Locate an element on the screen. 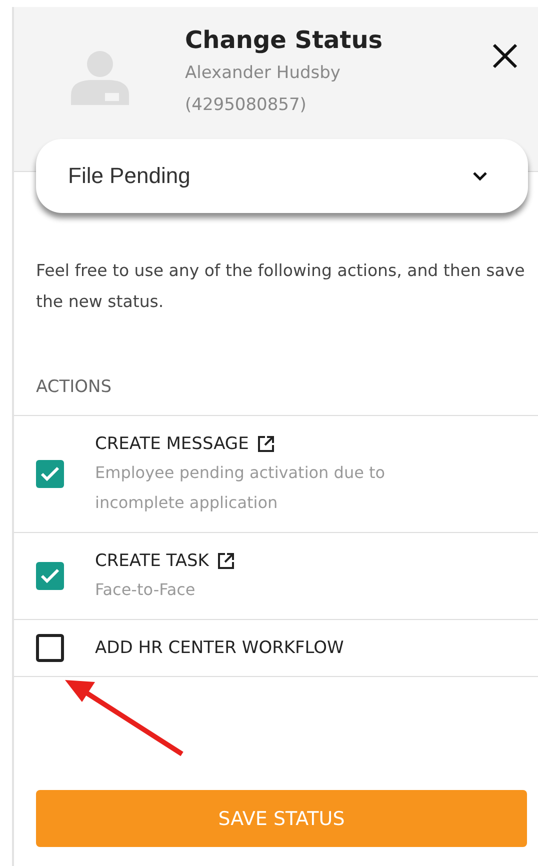 The width and height of the screenshot is (538, 866). action-label: ADD HR CENTER WORKFLOW is located at coordinates (219, 648).